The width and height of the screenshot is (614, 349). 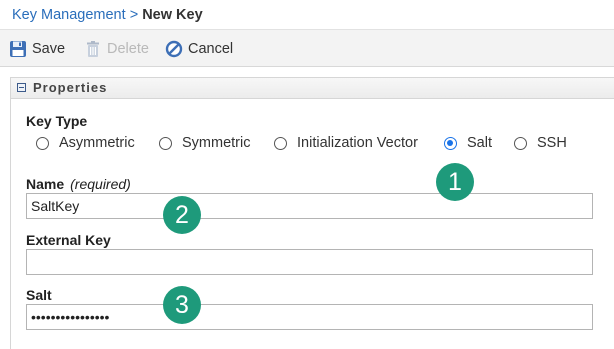 What do you see at coordinates (211, 49) in the screenshot?
I see `cancel-button-label: Cancel` at bounding box center [211, 49].